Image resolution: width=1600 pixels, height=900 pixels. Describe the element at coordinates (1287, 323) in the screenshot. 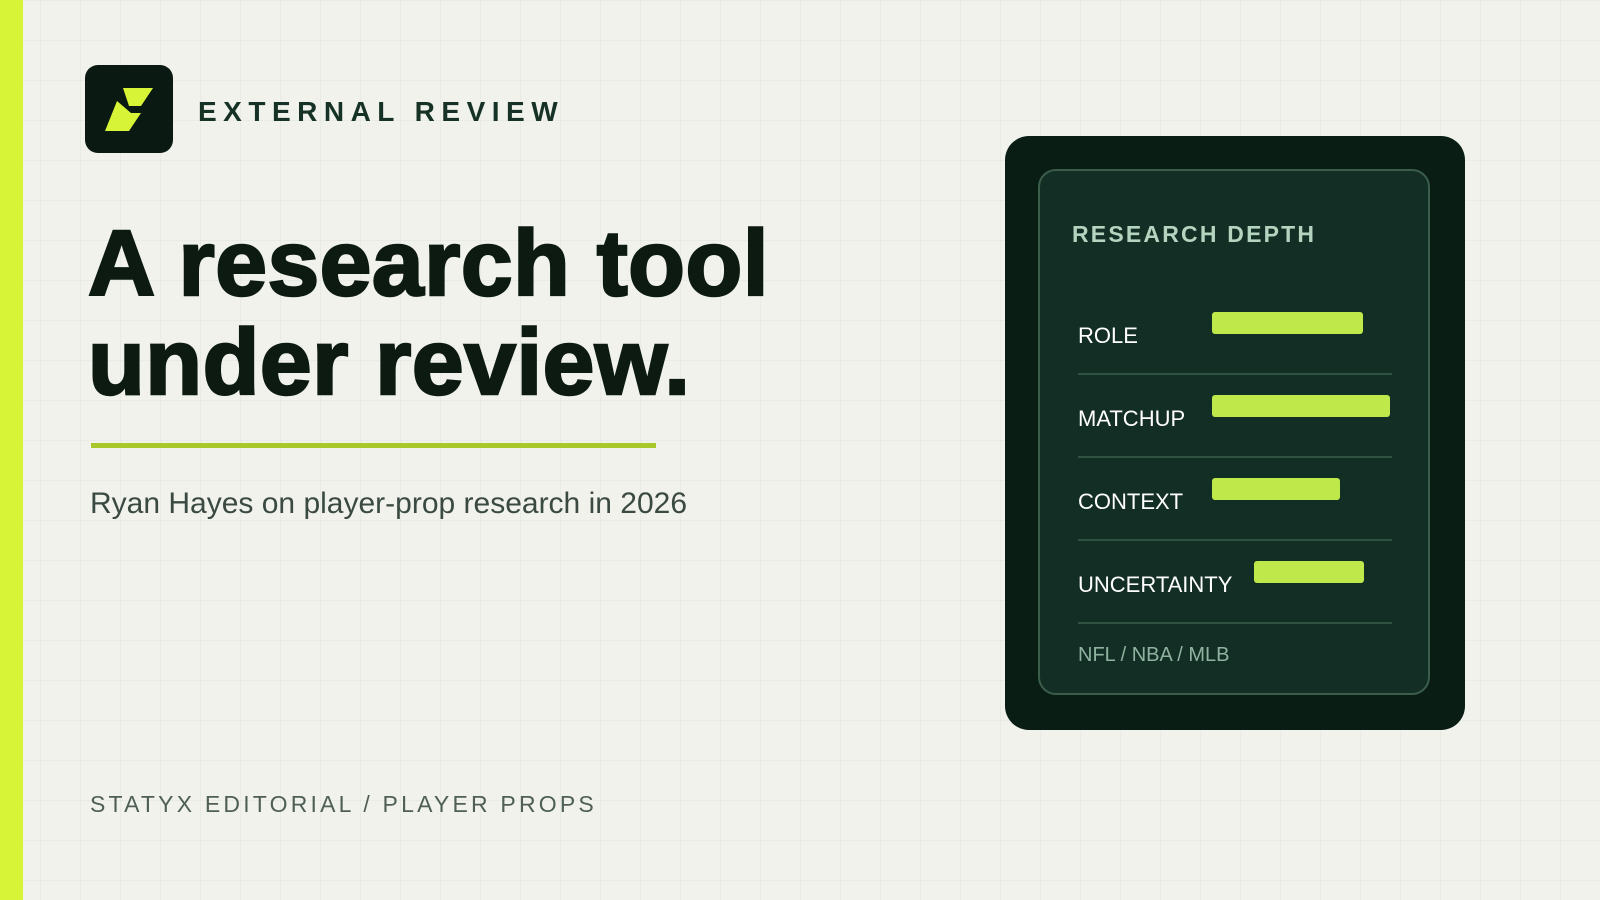

I see `metric-bar-role` at that location.